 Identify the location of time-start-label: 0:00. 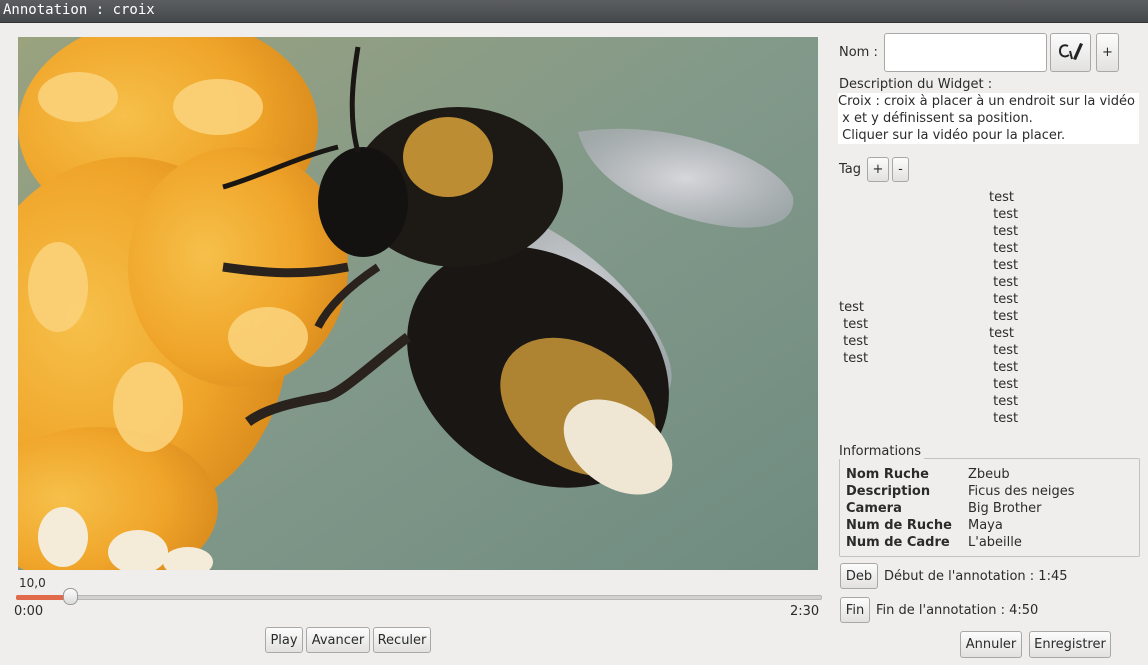
(29, 611).